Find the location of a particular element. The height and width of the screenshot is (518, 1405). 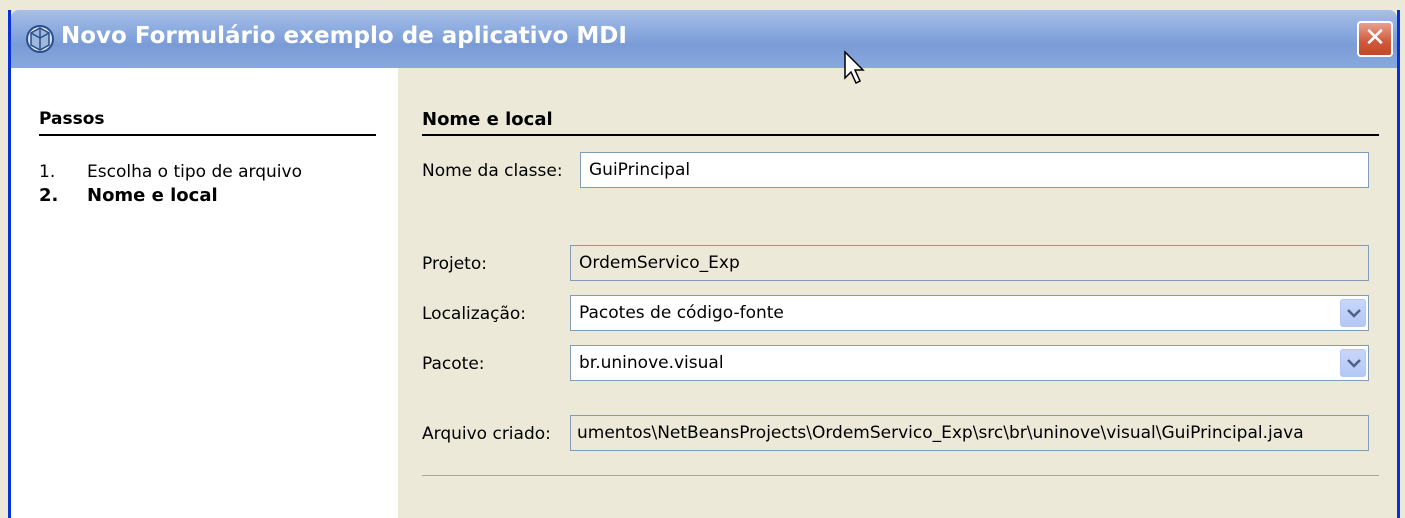

step-item-2: 2. Nome e local is located at coordinates (128, 195).